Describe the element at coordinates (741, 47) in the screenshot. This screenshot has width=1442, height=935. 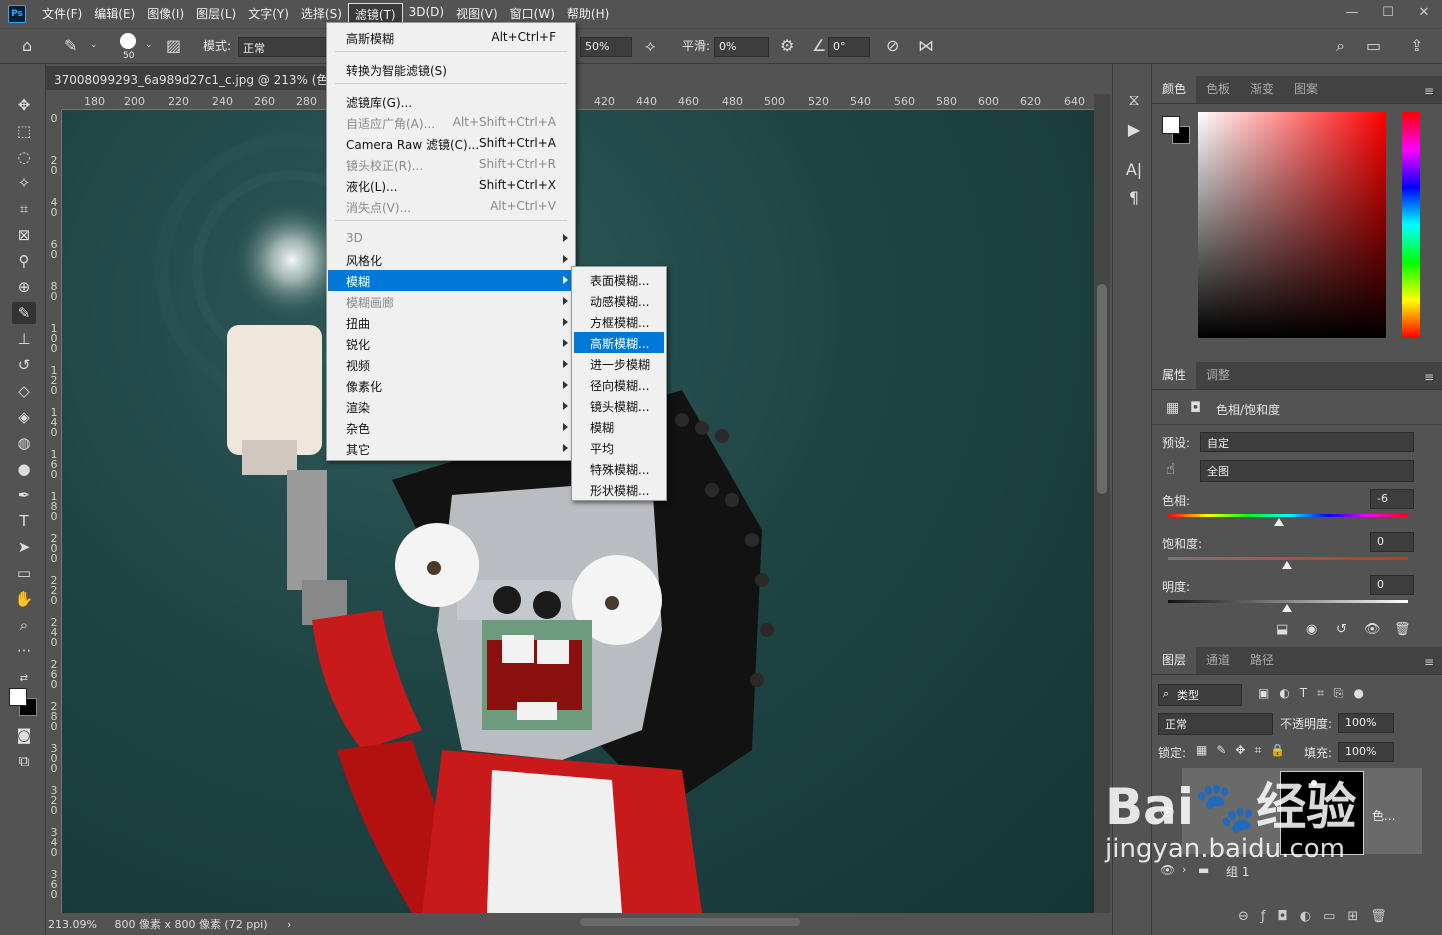
I see `smooth-input: 0%` at that location.